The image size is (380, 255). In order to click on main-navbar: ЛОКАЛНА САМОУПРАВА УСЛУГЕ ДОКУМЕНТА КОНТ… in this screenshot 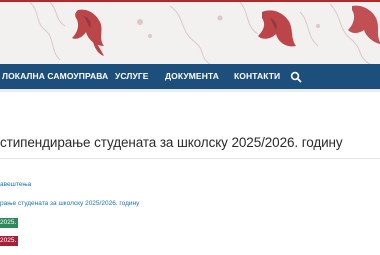, I will do `click(190, 76)`.